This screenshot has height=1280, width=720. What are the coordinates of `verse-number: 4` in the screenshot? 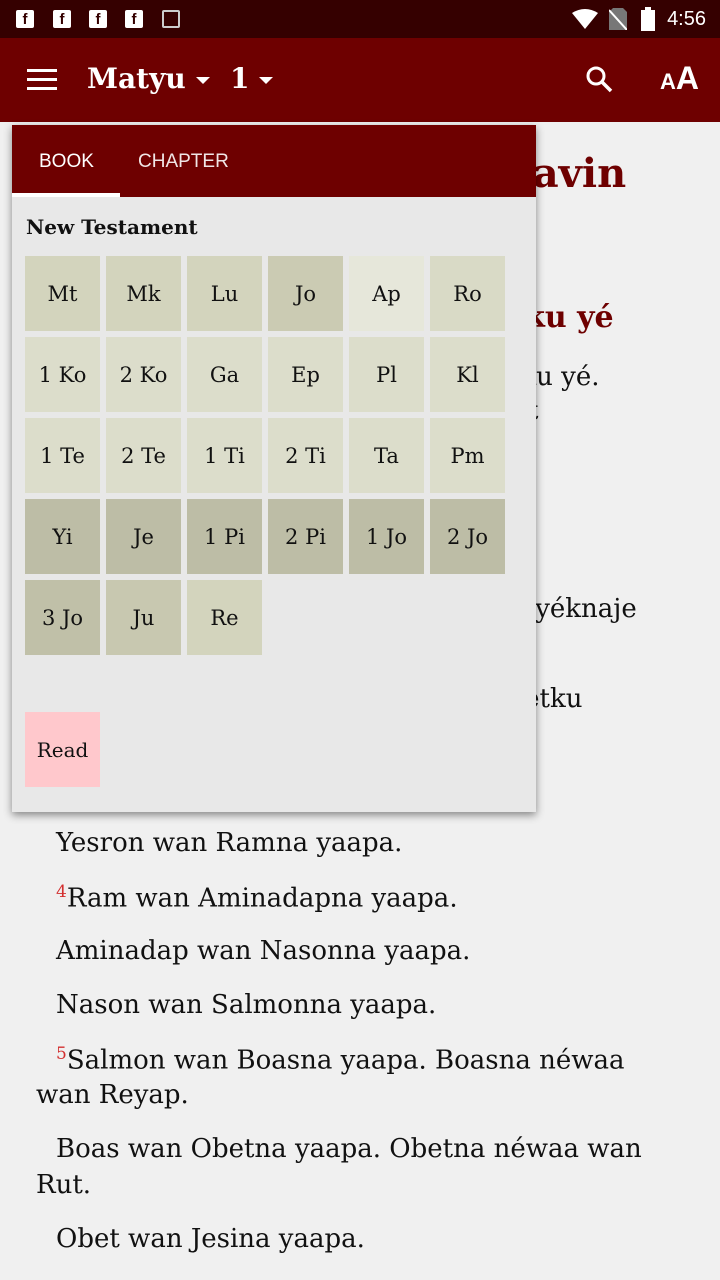 It's located at (61, 892).